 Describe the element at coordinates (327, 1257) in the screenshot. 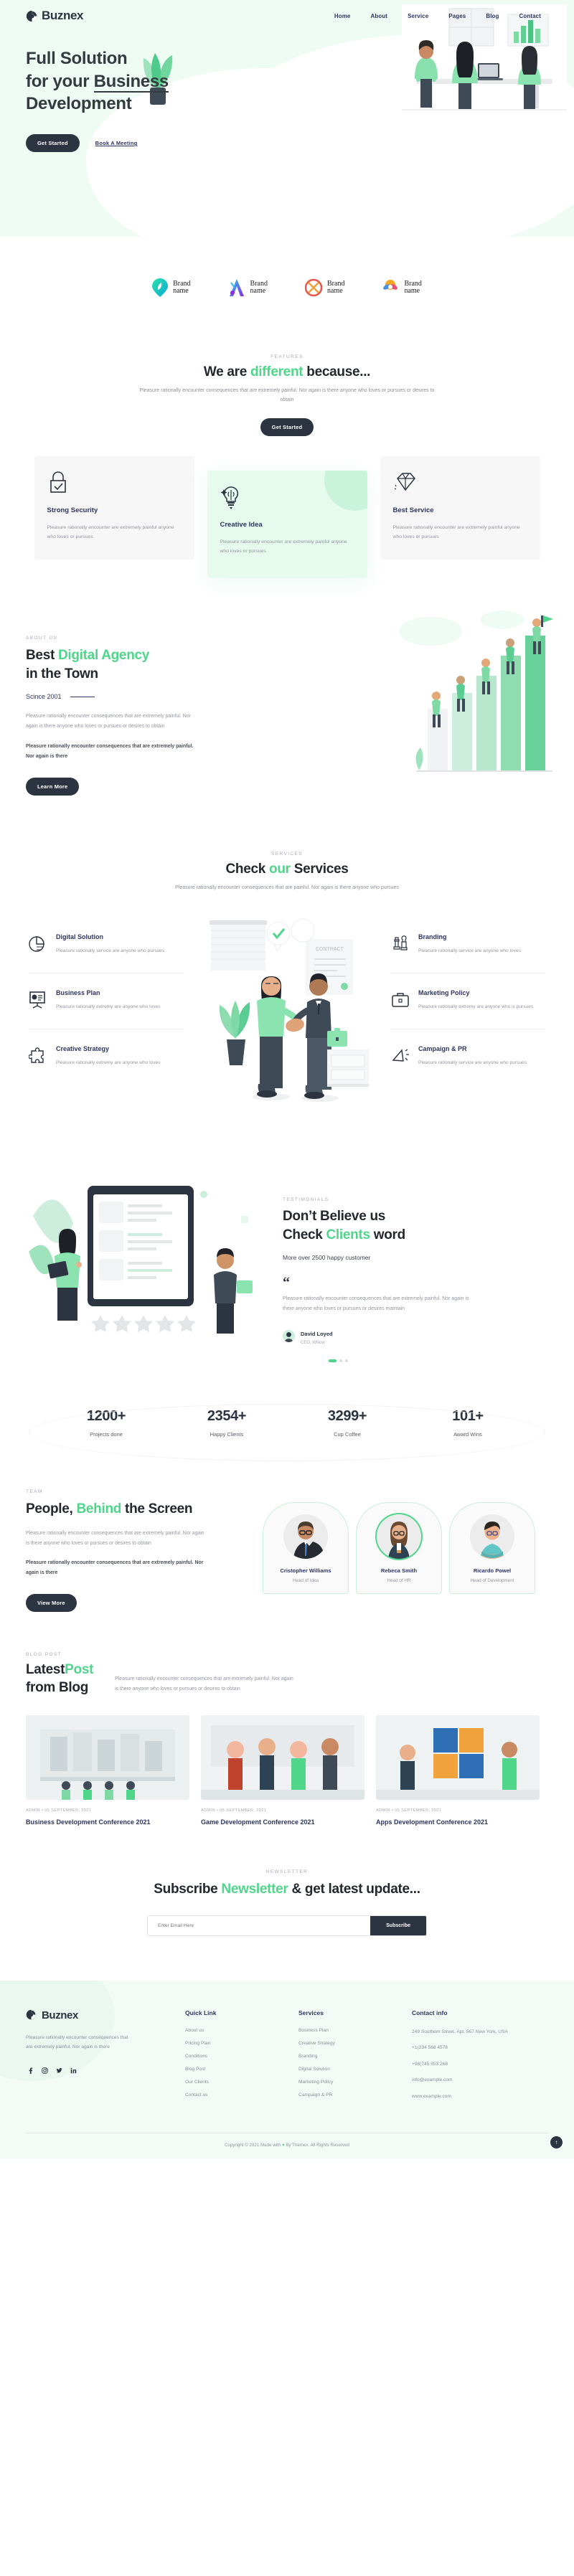

I see `testimonials-happy-count: More over 2500 happy customer` at that location.